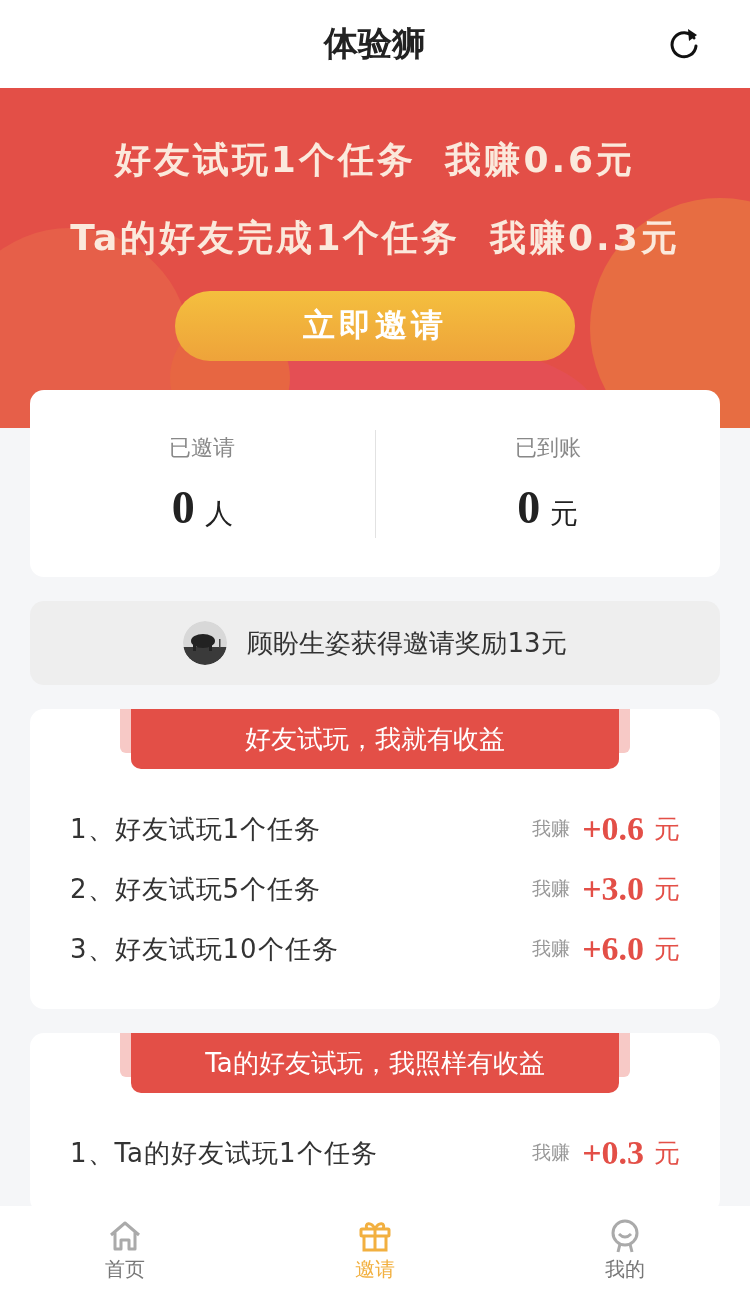 This screenshot has height=1294, width=750. Describe the element at coordinates (613, 829) in the screenshot. I see `reward-amount: +0.6` at that location.